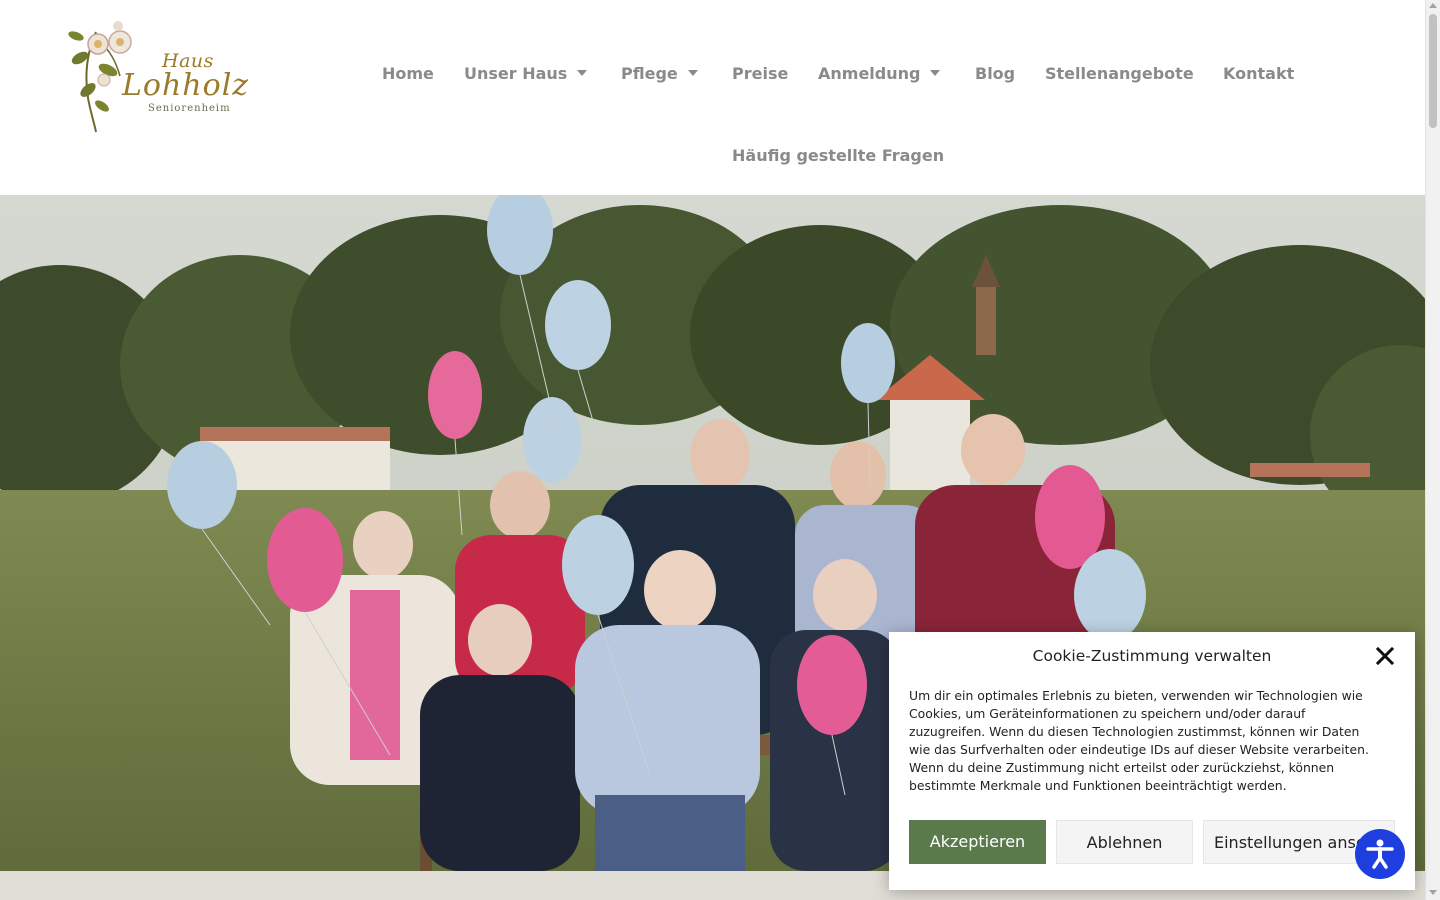 This screenshot has height=900, width=1440. I want to click on nav-anmeldung: Anmeldung, so click(879, 74).